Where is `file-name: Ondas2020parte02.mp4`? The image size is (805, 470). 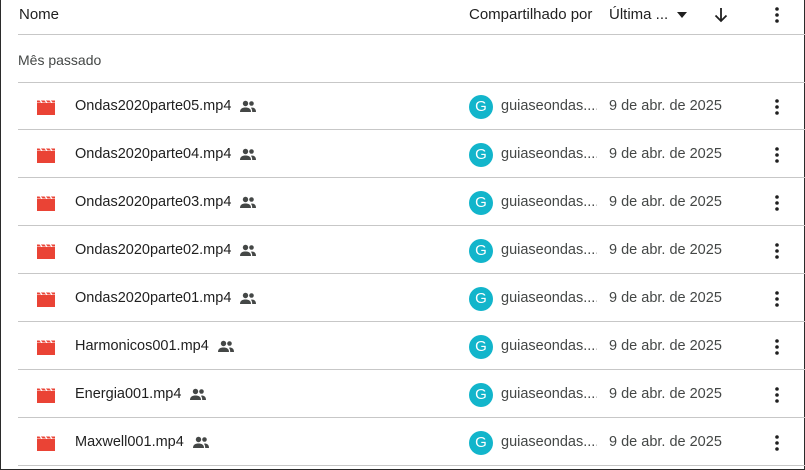 file-name: Ondas2020parte02.mp4 is located at coordinates (153, 250).